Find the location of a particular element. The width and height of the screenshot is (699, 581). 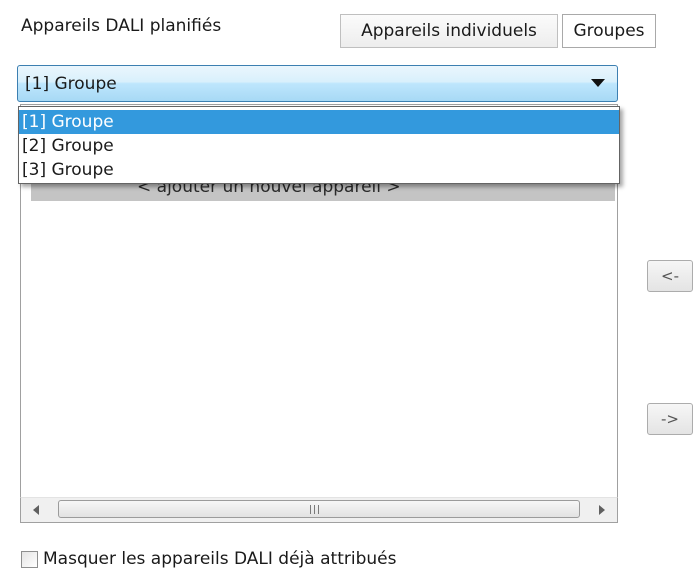

group-dropdown-list: [1] Groupe [2] Groupe [3] Groupe is located at coordinates (319, 145).